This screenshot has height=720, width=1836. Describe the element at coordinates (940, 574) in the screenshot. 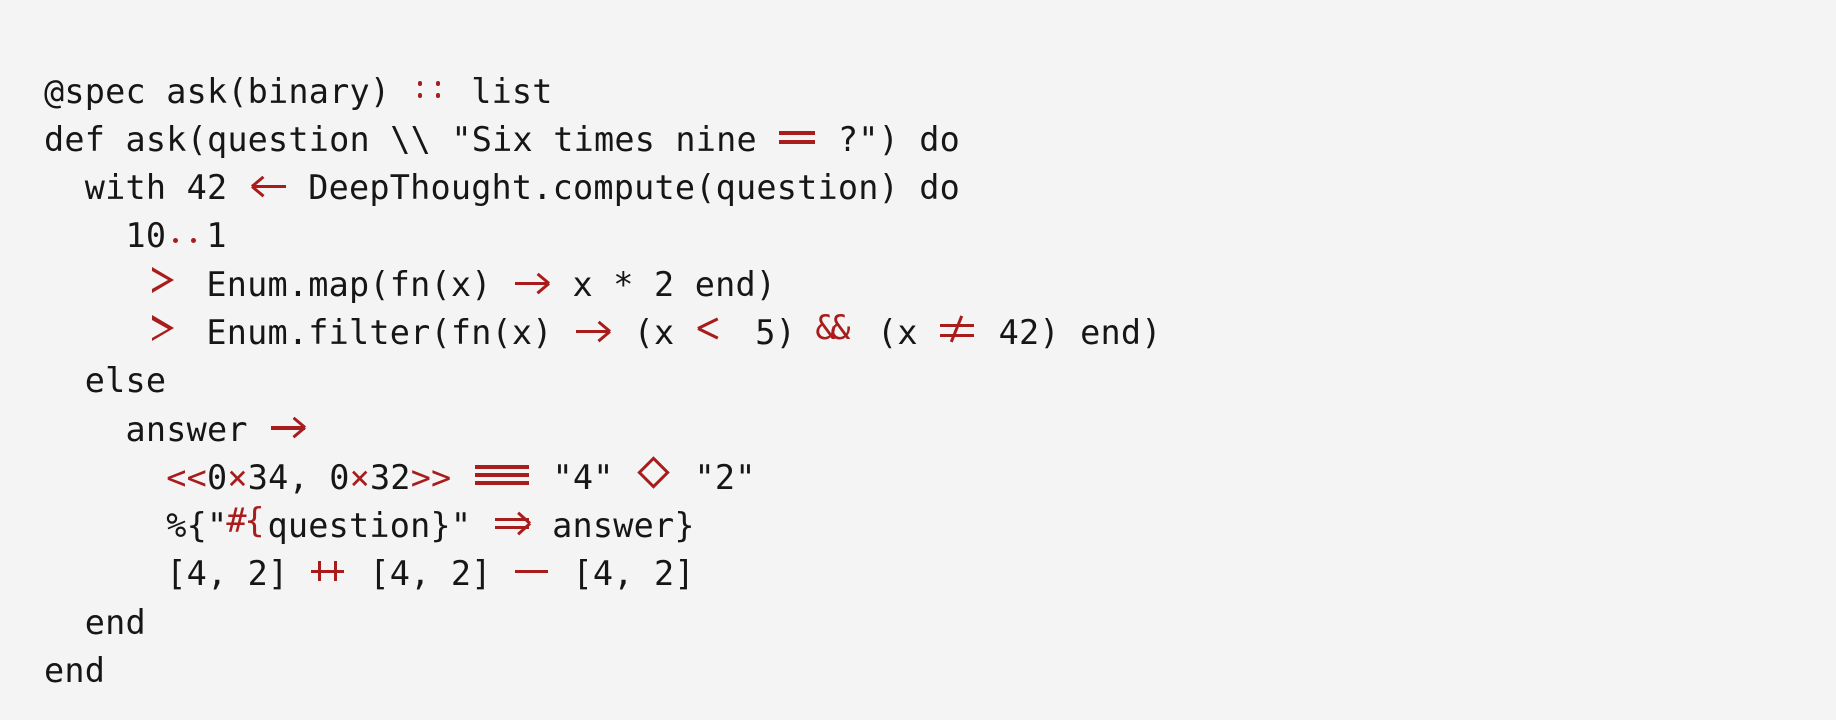

I see `code-line: [4, 2] [4, 2] [4, 2]` at that location.